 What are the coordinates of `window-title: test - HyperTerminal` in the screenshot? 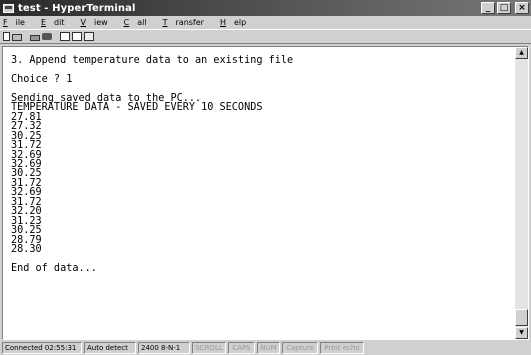 It's located at (77, 8).